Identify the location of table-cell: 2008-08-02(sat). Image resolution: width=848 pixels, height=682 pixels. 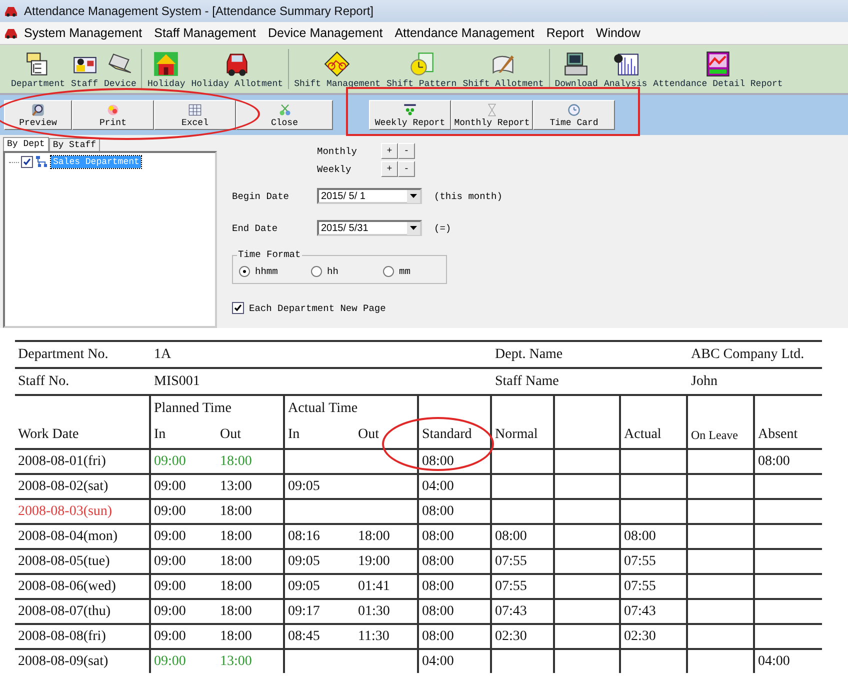
(63, 486).